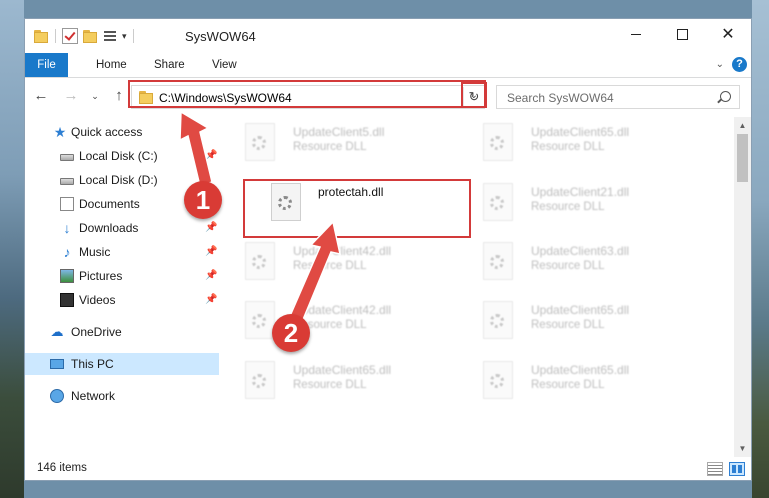 The width and height of the screenshot is (769, 498). Describe the element at coordinates (67, 276) in the screenshot. I see `pictures-icon` at that location.